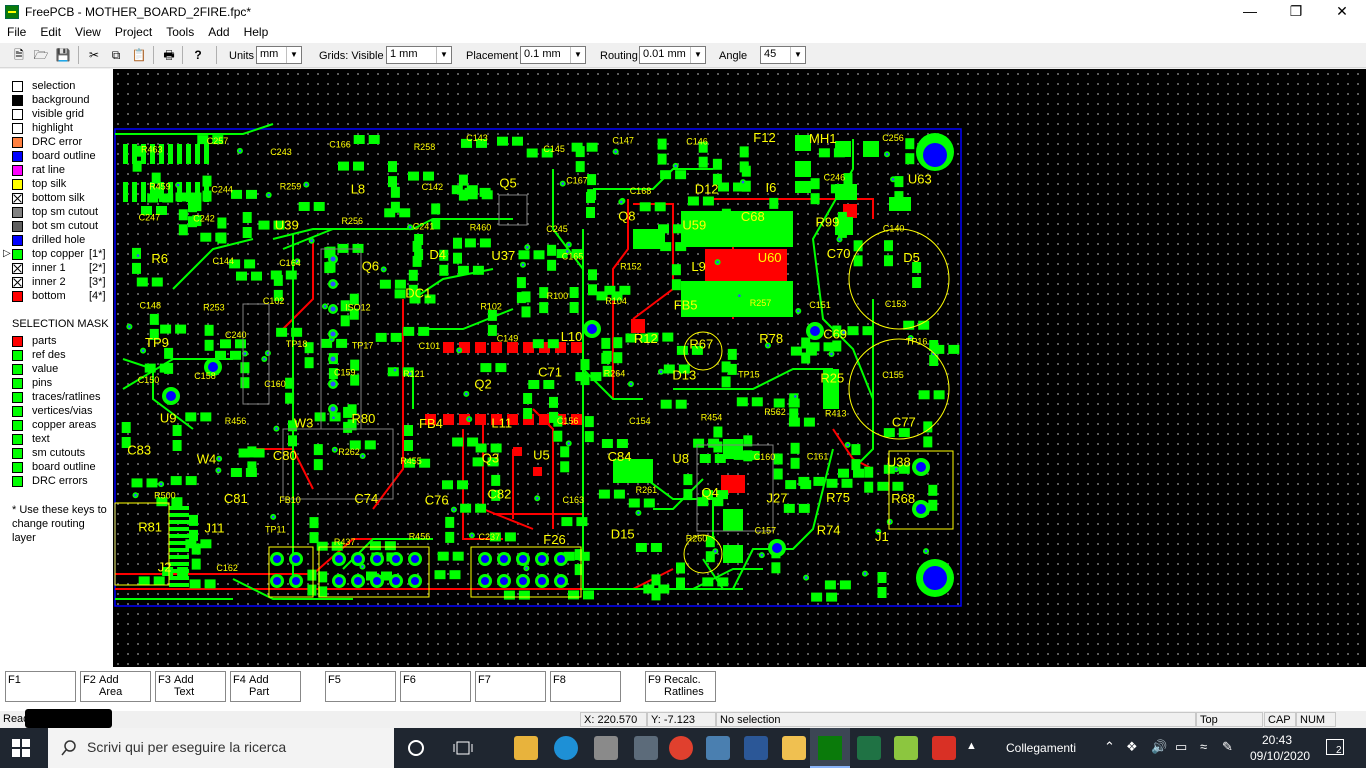 The image size is (1366, 768). I want to click on pcb-ref-label: C142, so click(433, 187).